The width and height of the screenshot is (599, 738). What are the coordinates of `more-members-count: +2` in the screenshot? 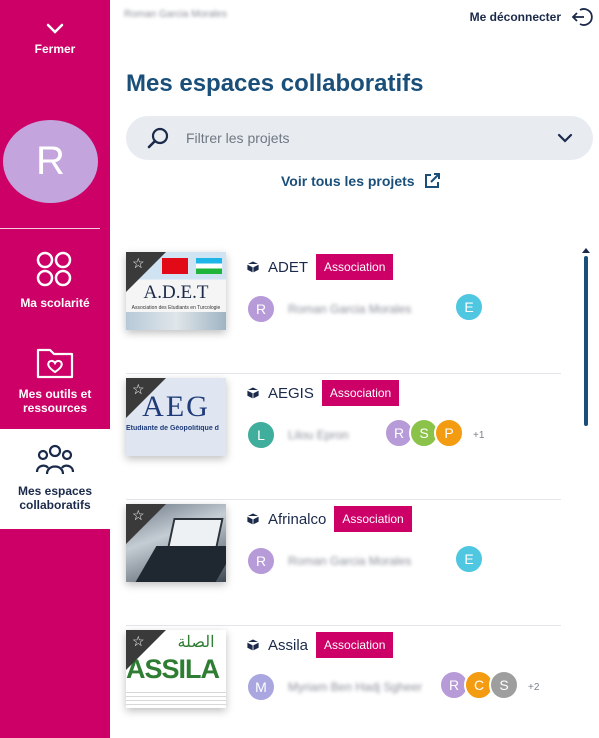 It's located at (533, 687).